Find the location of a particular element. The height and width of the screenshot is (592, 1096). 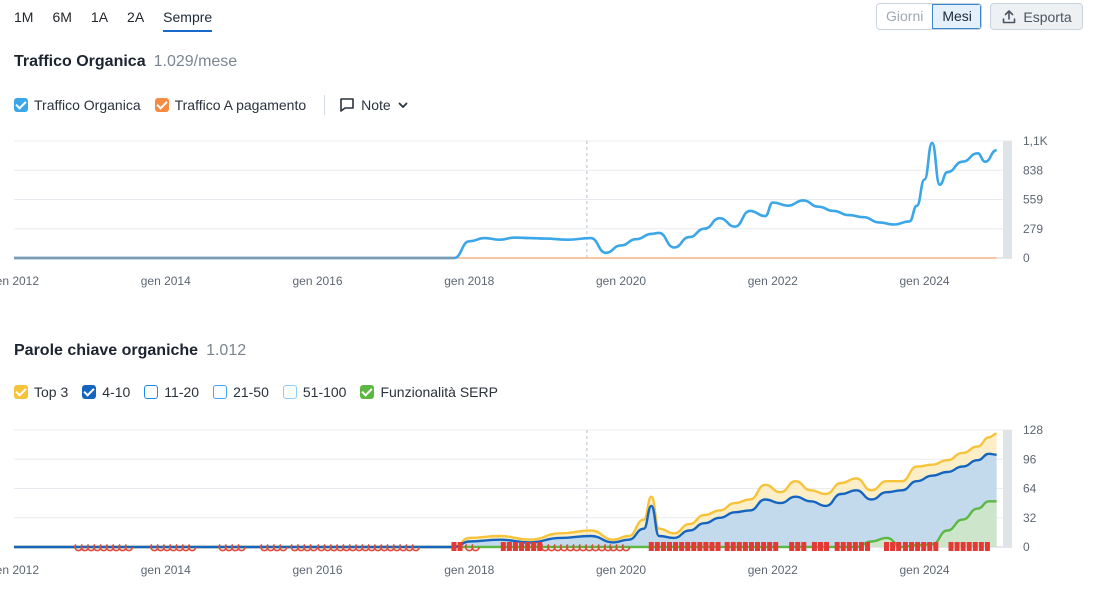

period-2a: 2A is located at coordinates (135, 17).